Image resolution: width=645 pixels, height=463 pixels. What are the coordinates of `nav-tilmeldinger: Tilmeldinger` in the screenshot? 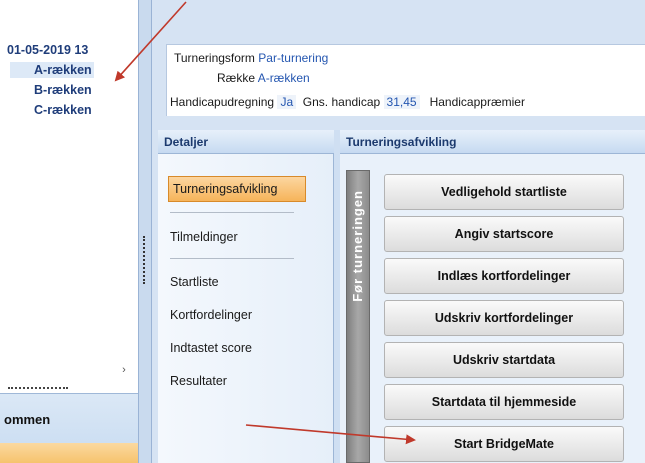 It's located at (204, 237).